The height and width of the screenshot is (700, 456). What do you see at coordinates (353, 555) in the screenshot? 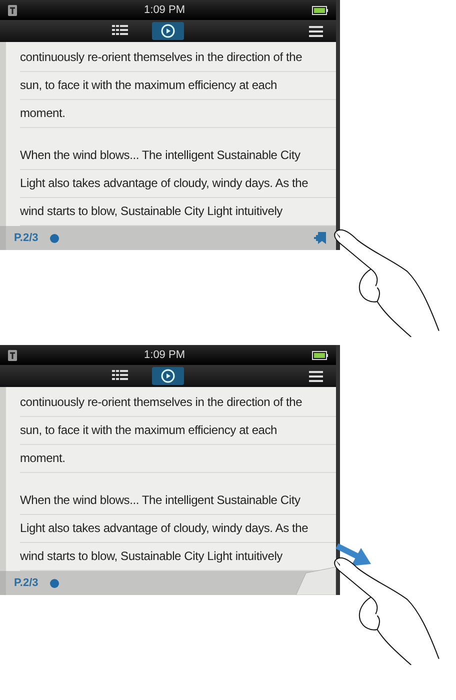
I see `arrow-icon` at bounding box center [353, 555].